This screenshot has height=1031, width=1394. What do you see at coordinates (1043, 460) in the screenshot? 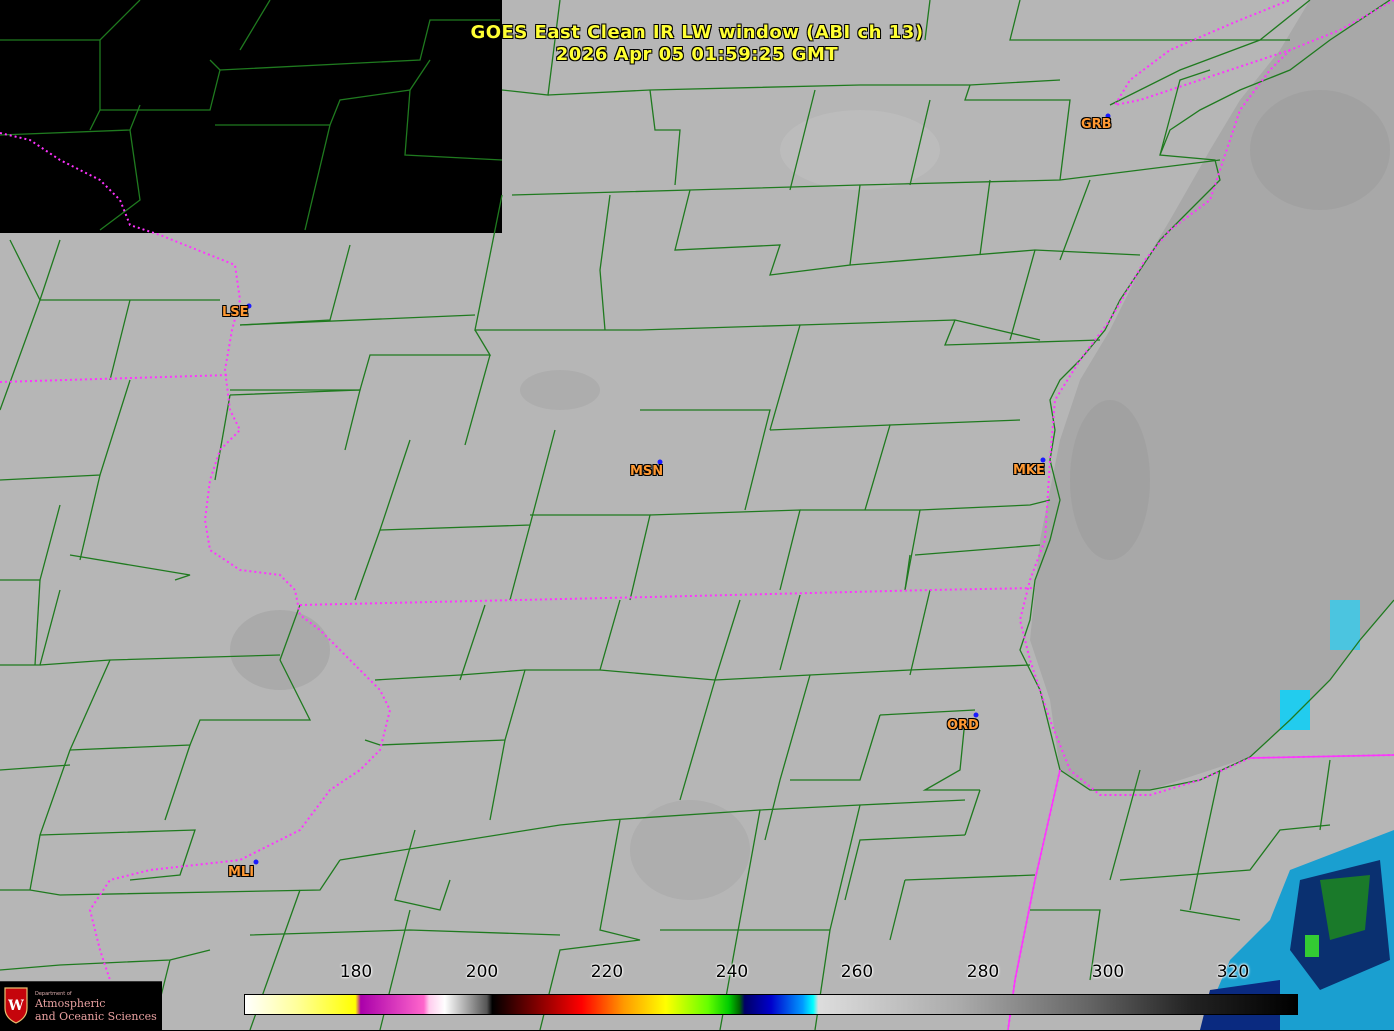
I see `city-dot-mke` at bounding box center [1043, 460].